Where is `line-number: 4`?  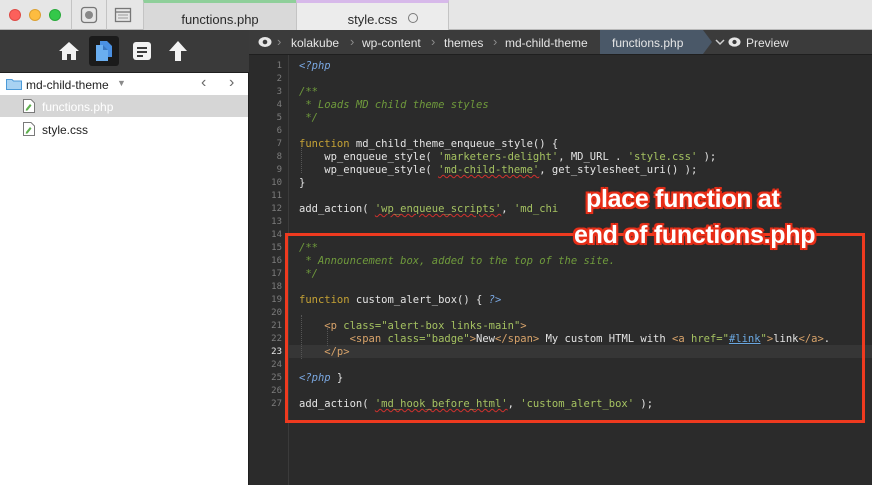
line-number: 4 is located at coordinates (279, 105).